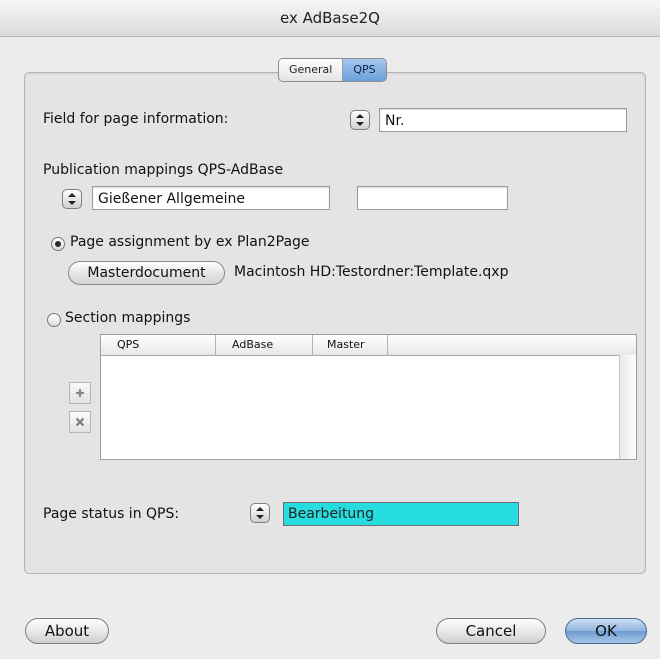  I want to click on remove-row-button, so click(80, 422).